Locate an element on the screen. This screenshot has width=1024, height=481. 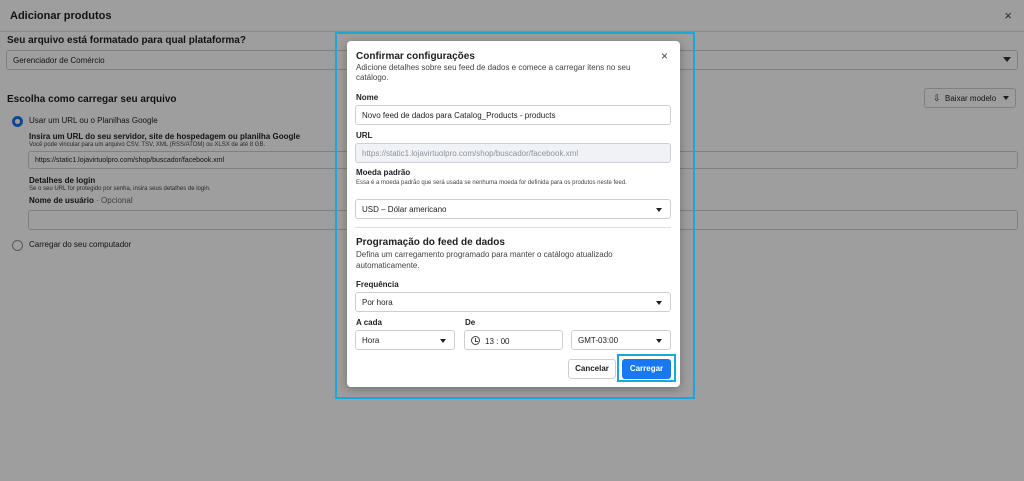
name-label: Nome is located at coordinates (367, 97).